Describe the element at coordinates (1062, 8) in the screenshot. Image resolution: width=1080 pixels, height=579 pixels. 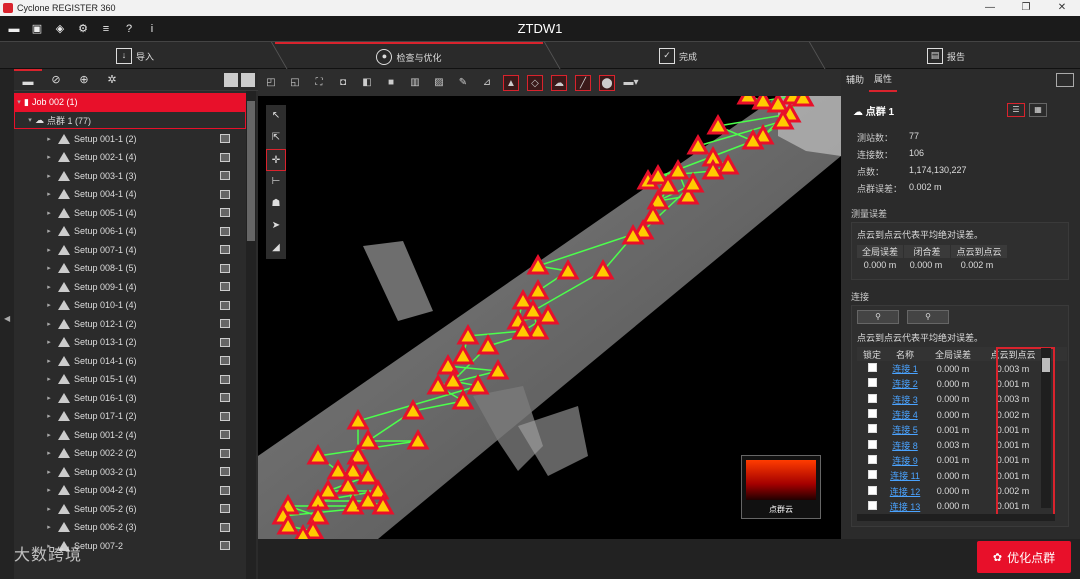
I see `close-button: ✕` at that location.